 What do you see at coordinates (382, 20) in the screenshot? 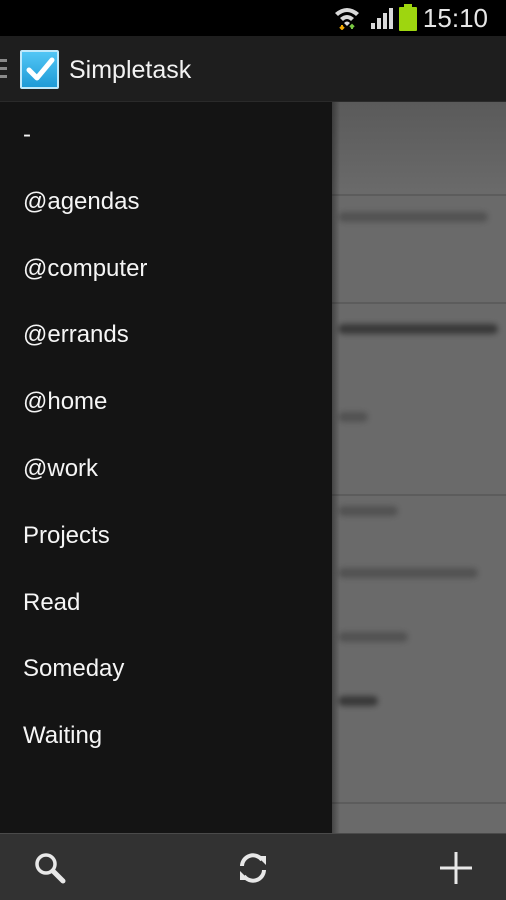
I see `signal-icon` at bounding box center [382, 20].